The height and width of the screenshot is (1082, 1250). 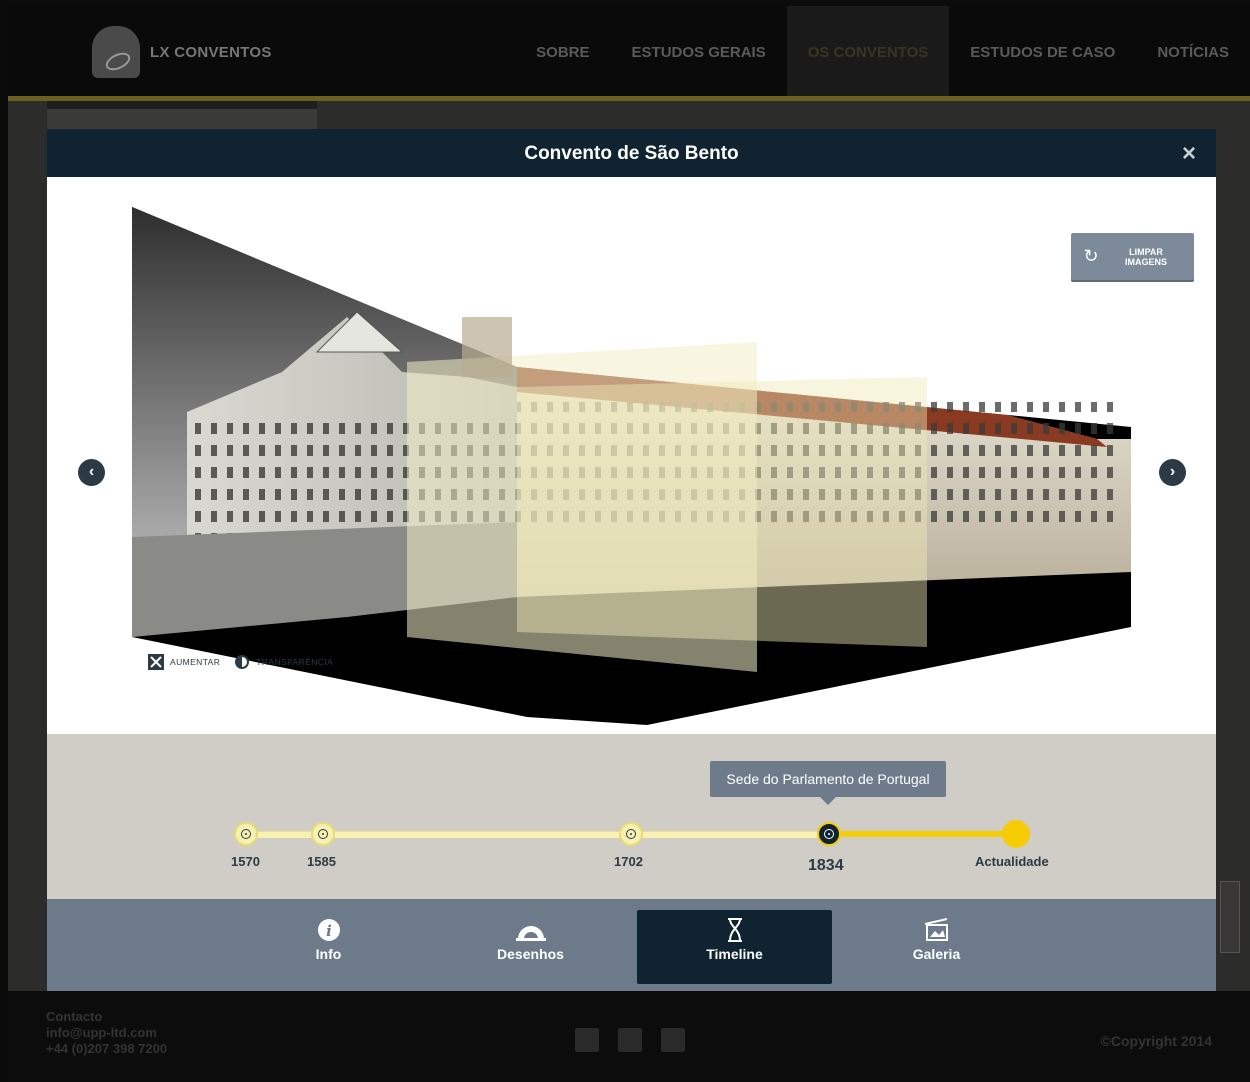 I want to click on tab-timeline: Timeline, so click(x=734, y=947).